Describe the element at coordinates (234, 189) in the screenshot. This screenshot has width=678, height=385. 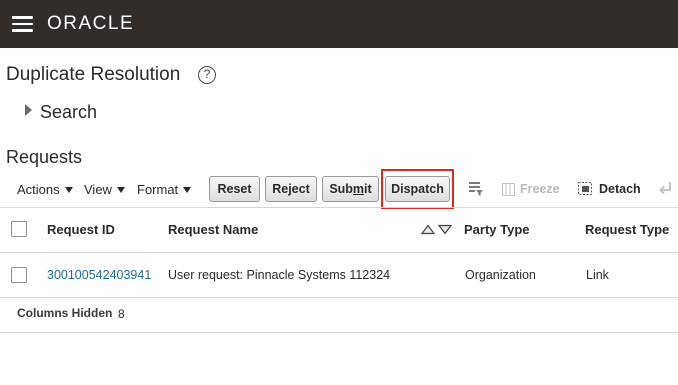
I see `reset-button: Reset` at that location.